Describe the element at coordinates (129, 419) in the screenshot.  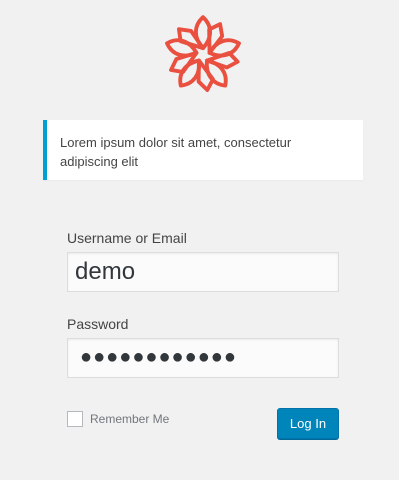
I see `remember-me-label: Remember Me` at that location.